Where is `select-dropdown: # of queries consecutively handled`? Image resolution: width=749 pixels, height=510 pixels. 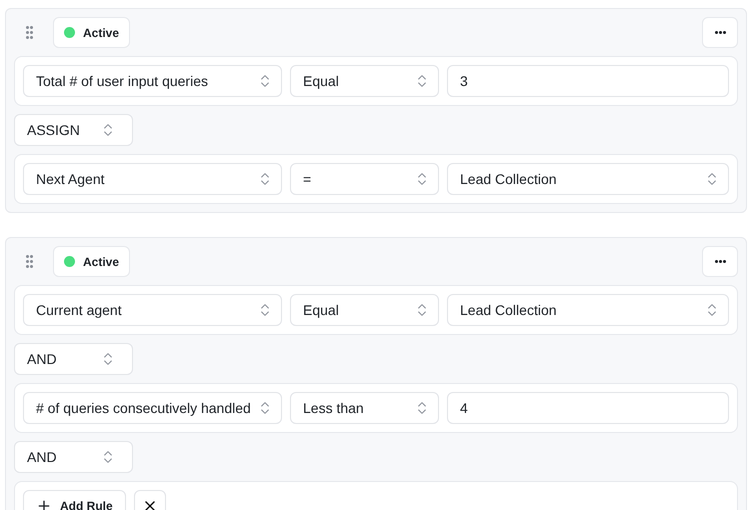 select-dropdown: # of queries consecutively handled is located at coordinates (152, 408).